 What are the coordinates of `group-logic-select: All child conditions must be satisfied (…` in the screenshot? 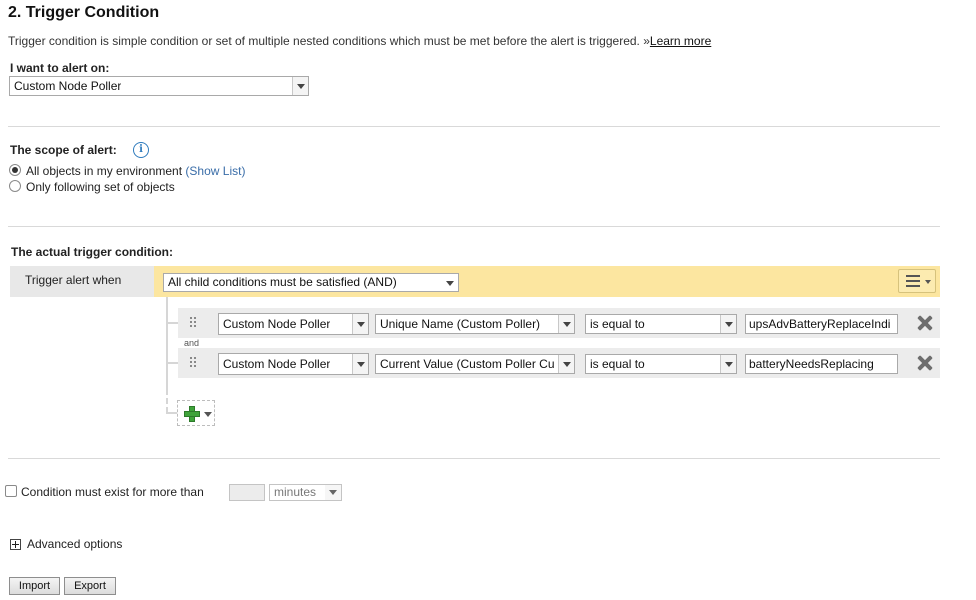 It's located at (311, 282).